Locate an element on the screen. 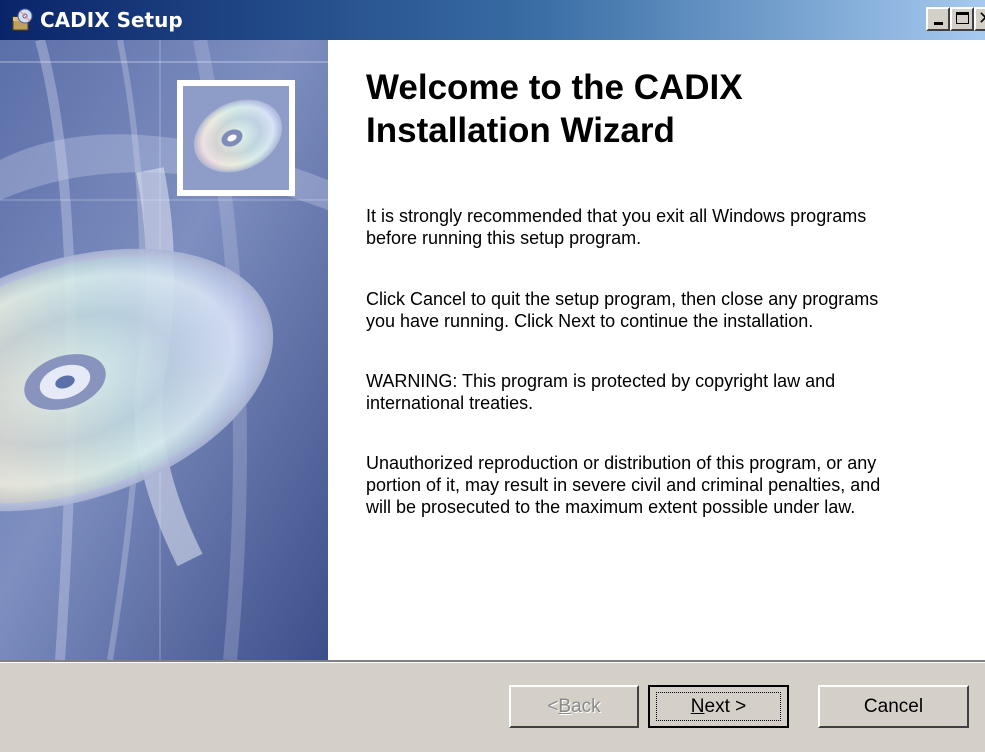  setup-app-icon is located at coordinates (22, 19).